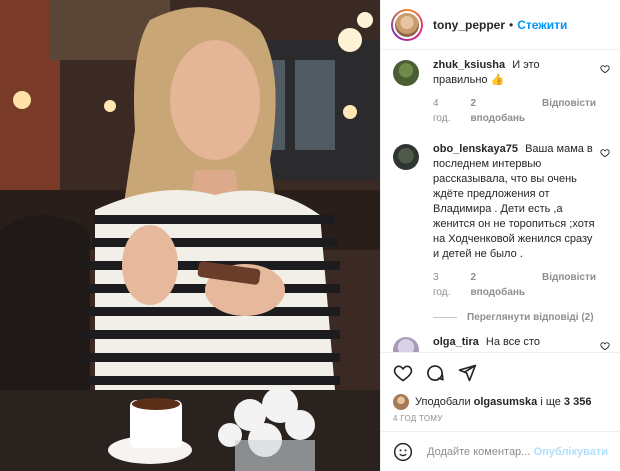 The height and width of the screenshot is (471, 620). I want to click on view-replies-label: Переглянути відповіді (2), so click(530, 317).